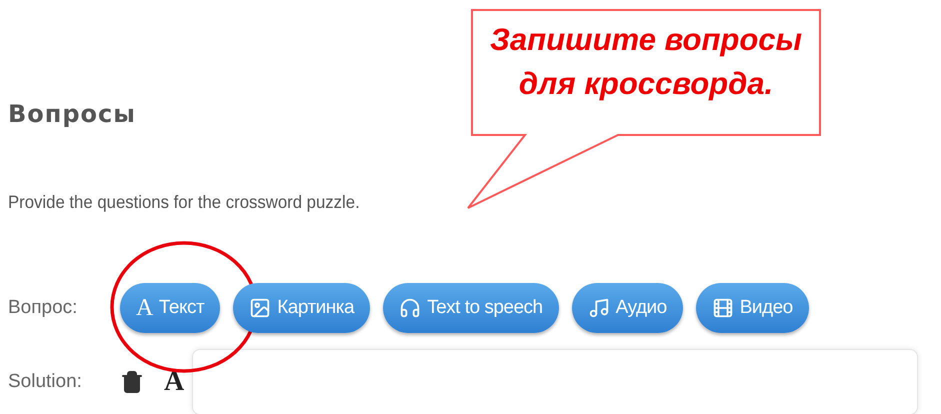 This screenshot has height=414, width=941. What do you see at coordinates (301, 308) in the screenshot?
I see `image-button: Картинка` at bounding box center [301, 308].